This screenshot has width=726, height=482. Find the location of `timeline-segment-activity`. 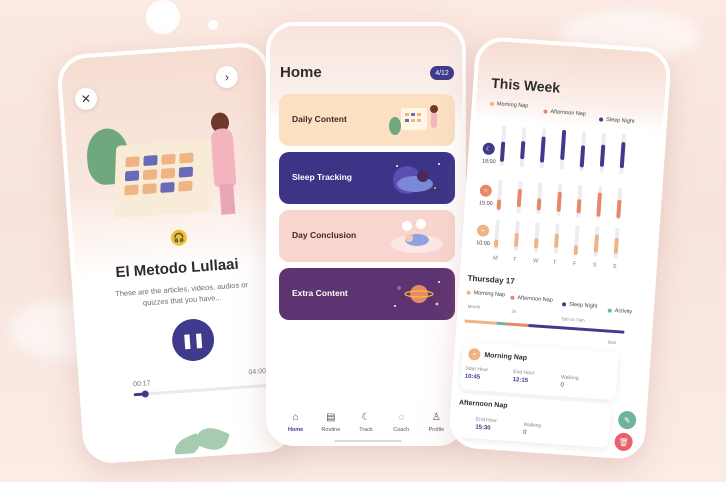

timeline-segment-activity is located at coordinates (501, 323).